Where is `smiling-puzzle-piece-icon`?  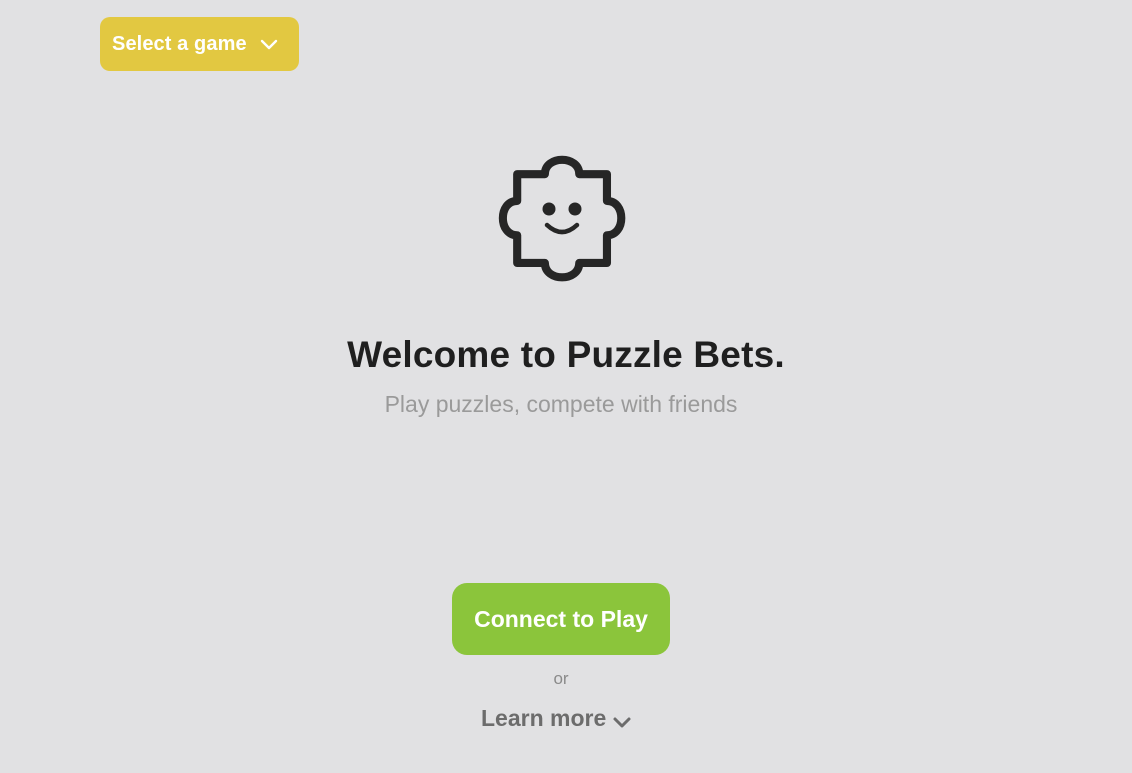
smiling-puzzle-piece-icon is located at coordinates (562, 218).